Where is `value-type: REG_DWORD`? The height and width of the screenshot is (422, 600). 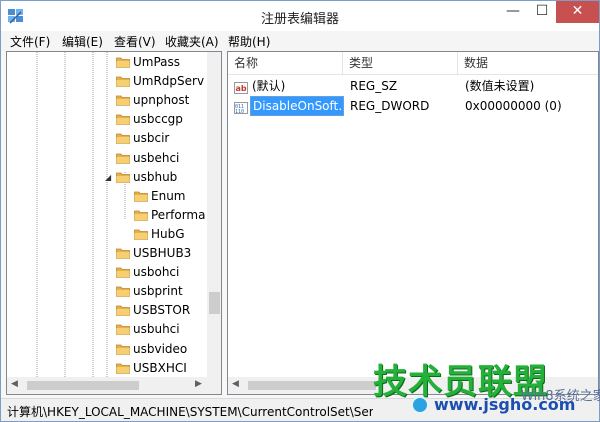 value-type: REG_DWORD is located at coordinates (390, 106).